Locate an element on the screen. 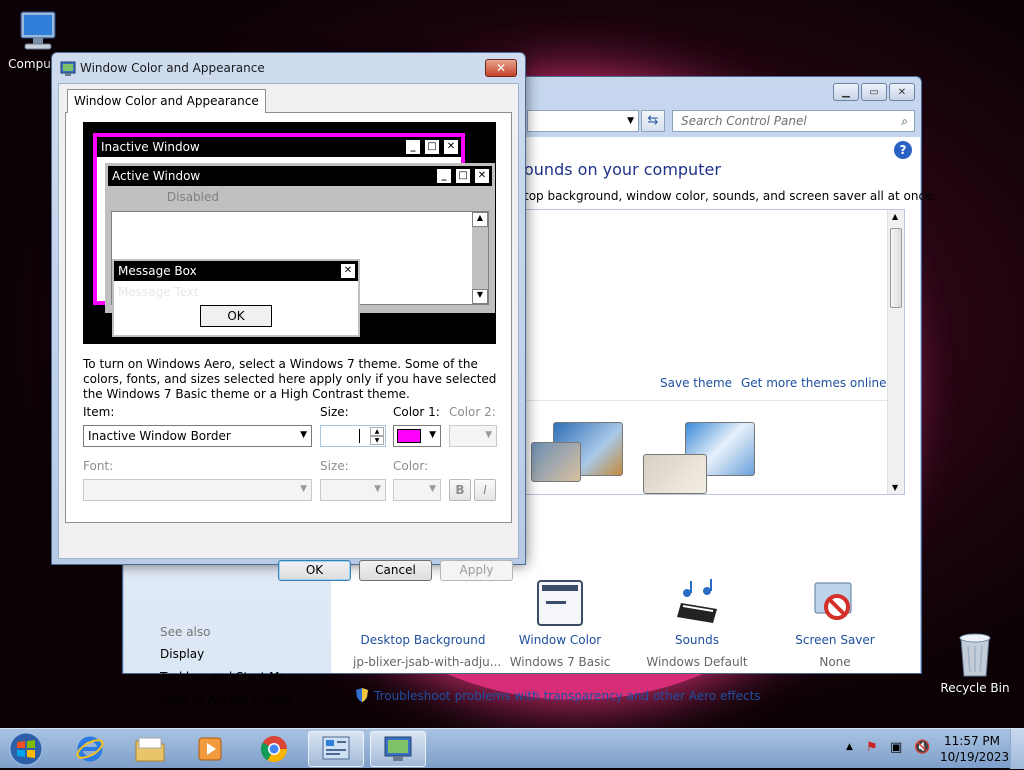 The image size is (1024, 770). taskbar-window-color is located at coordinates (398, 749).